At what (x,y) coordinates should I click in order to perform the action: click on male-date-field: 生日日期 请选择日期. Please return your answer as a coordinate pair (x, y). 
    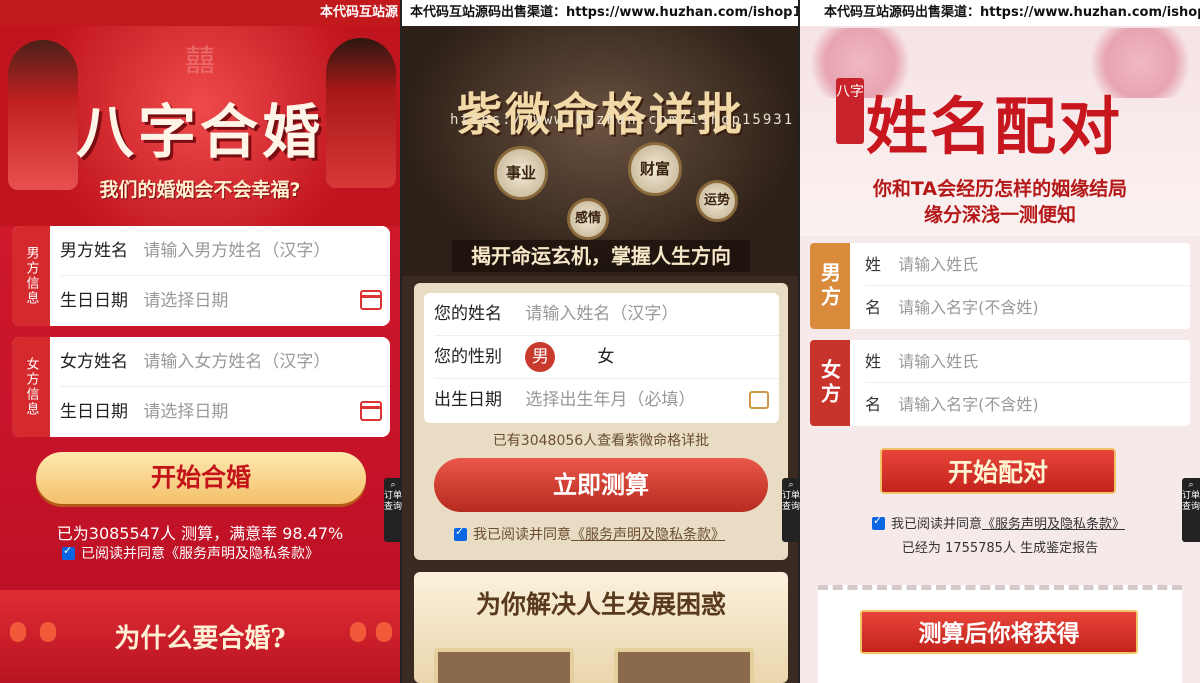
    Looking at the image, I should click on (225, 301).